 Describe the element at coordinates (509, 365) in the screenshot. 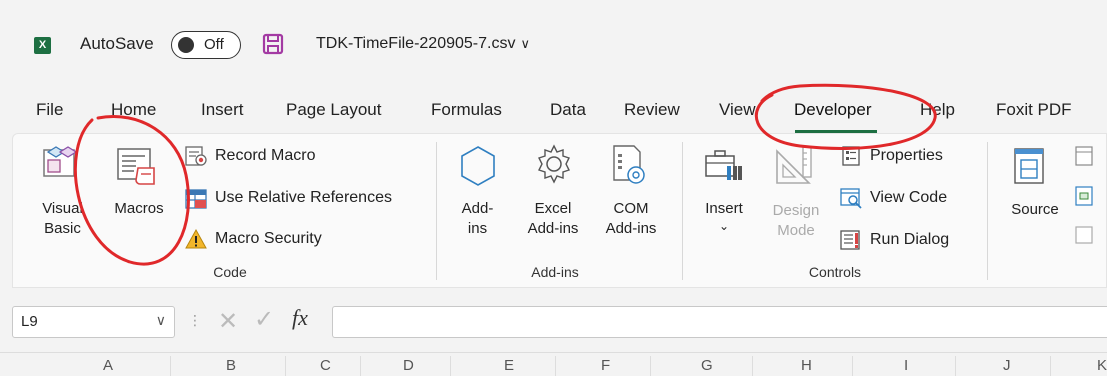

I see `column-header-e: E` at that location.